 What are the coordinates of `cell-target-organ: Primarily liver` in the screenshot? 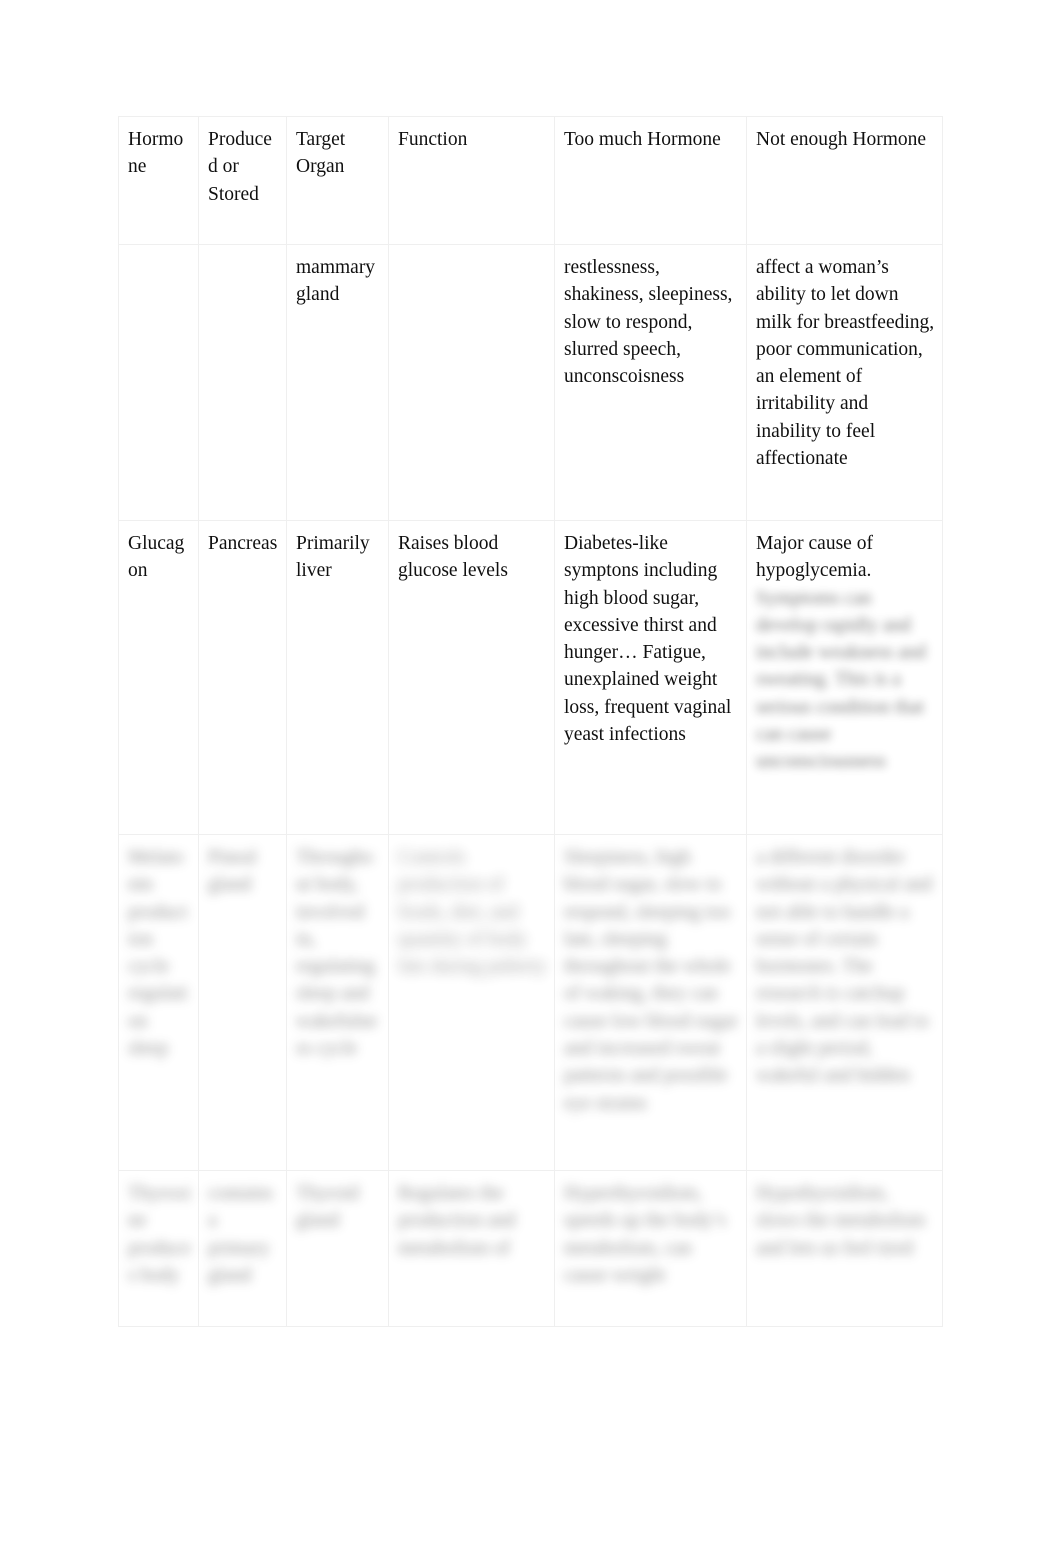 It's located at (337, 677).